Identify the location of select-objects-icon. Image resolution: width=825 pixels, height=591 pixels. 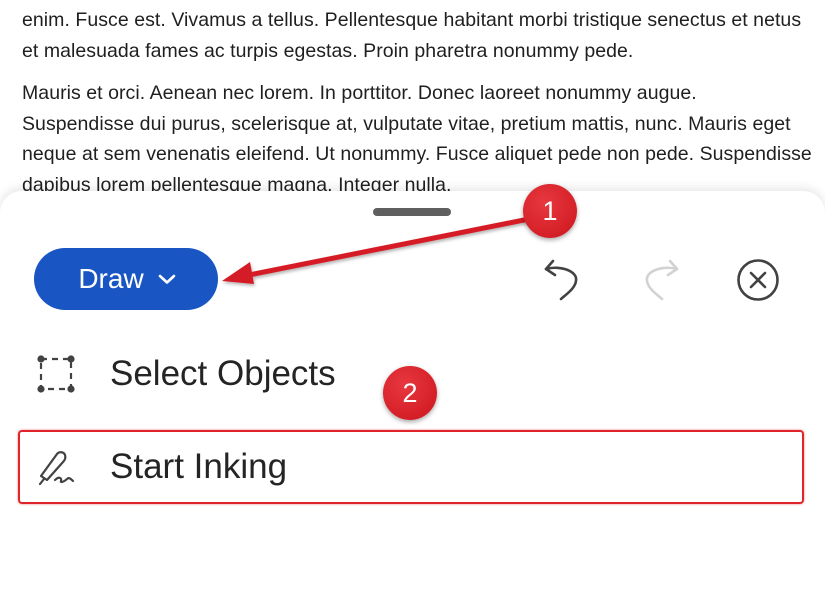
(56, 374).